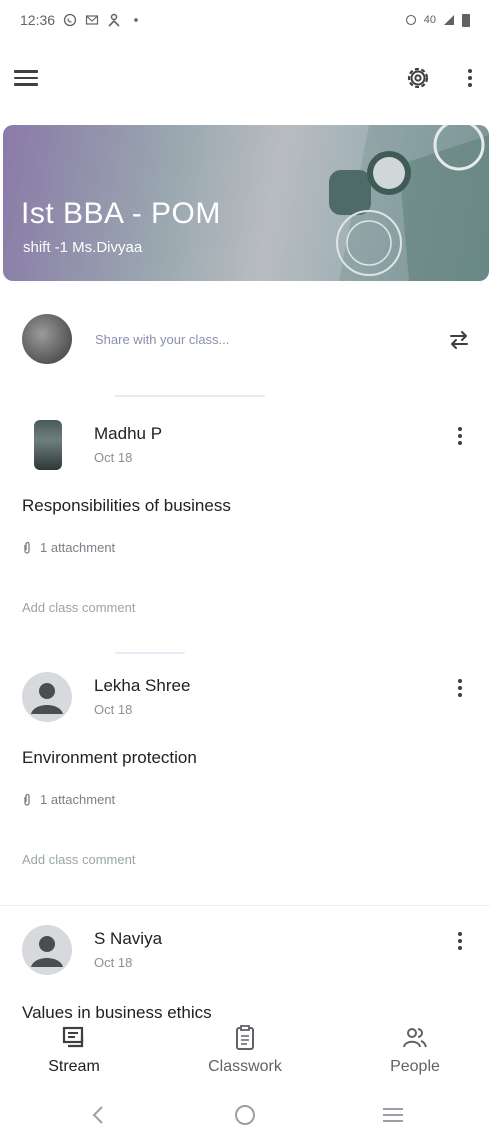 The width and height of the screenshot is (490, 1144). I want to click on people-icon, so click(415, 1038).